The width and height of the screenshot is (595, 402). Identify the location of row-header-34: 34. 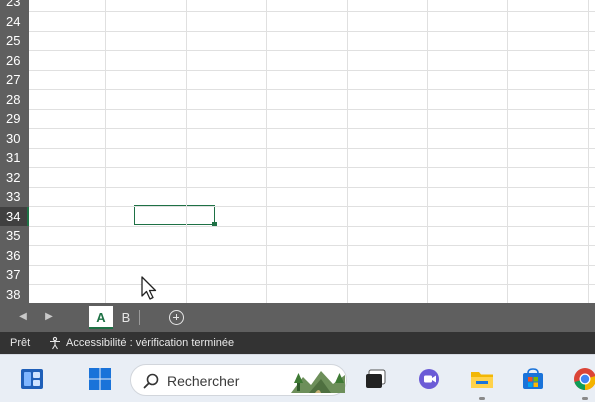
(14, 216).